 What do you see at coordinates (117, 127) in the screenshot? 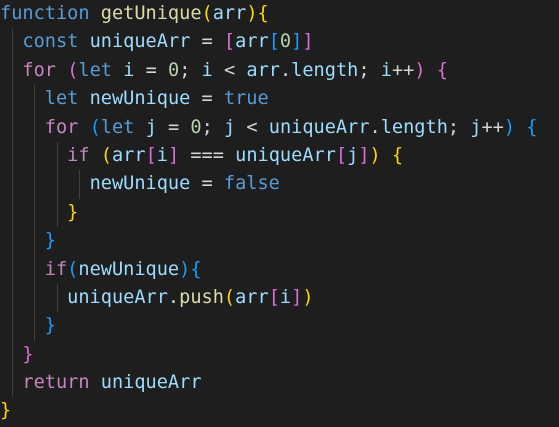
I see `code-token: let` at bounding box center [117, 127].